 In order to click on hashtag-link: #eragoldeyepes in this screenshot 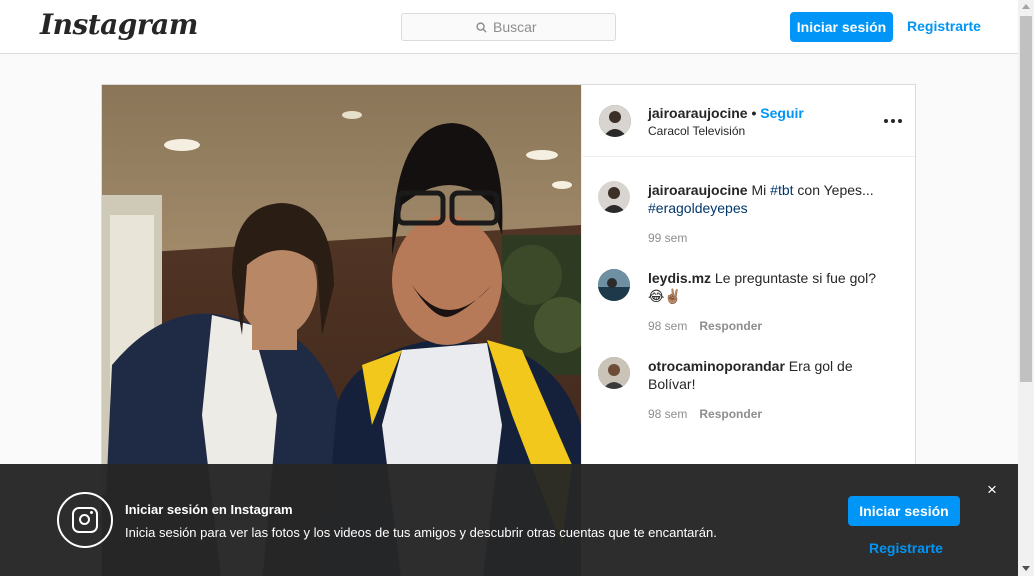, I will do `click(698, 208)`.